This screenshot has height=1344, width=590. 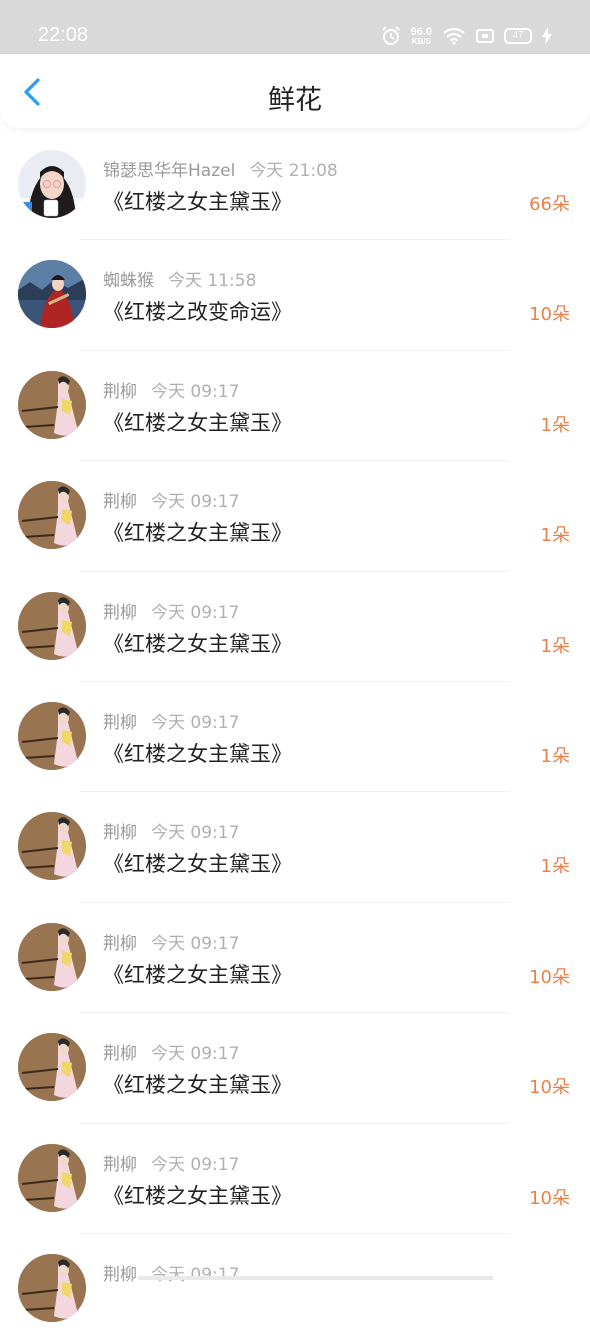 I want to click on scroll-indicator, so click(x=315, y=1278).